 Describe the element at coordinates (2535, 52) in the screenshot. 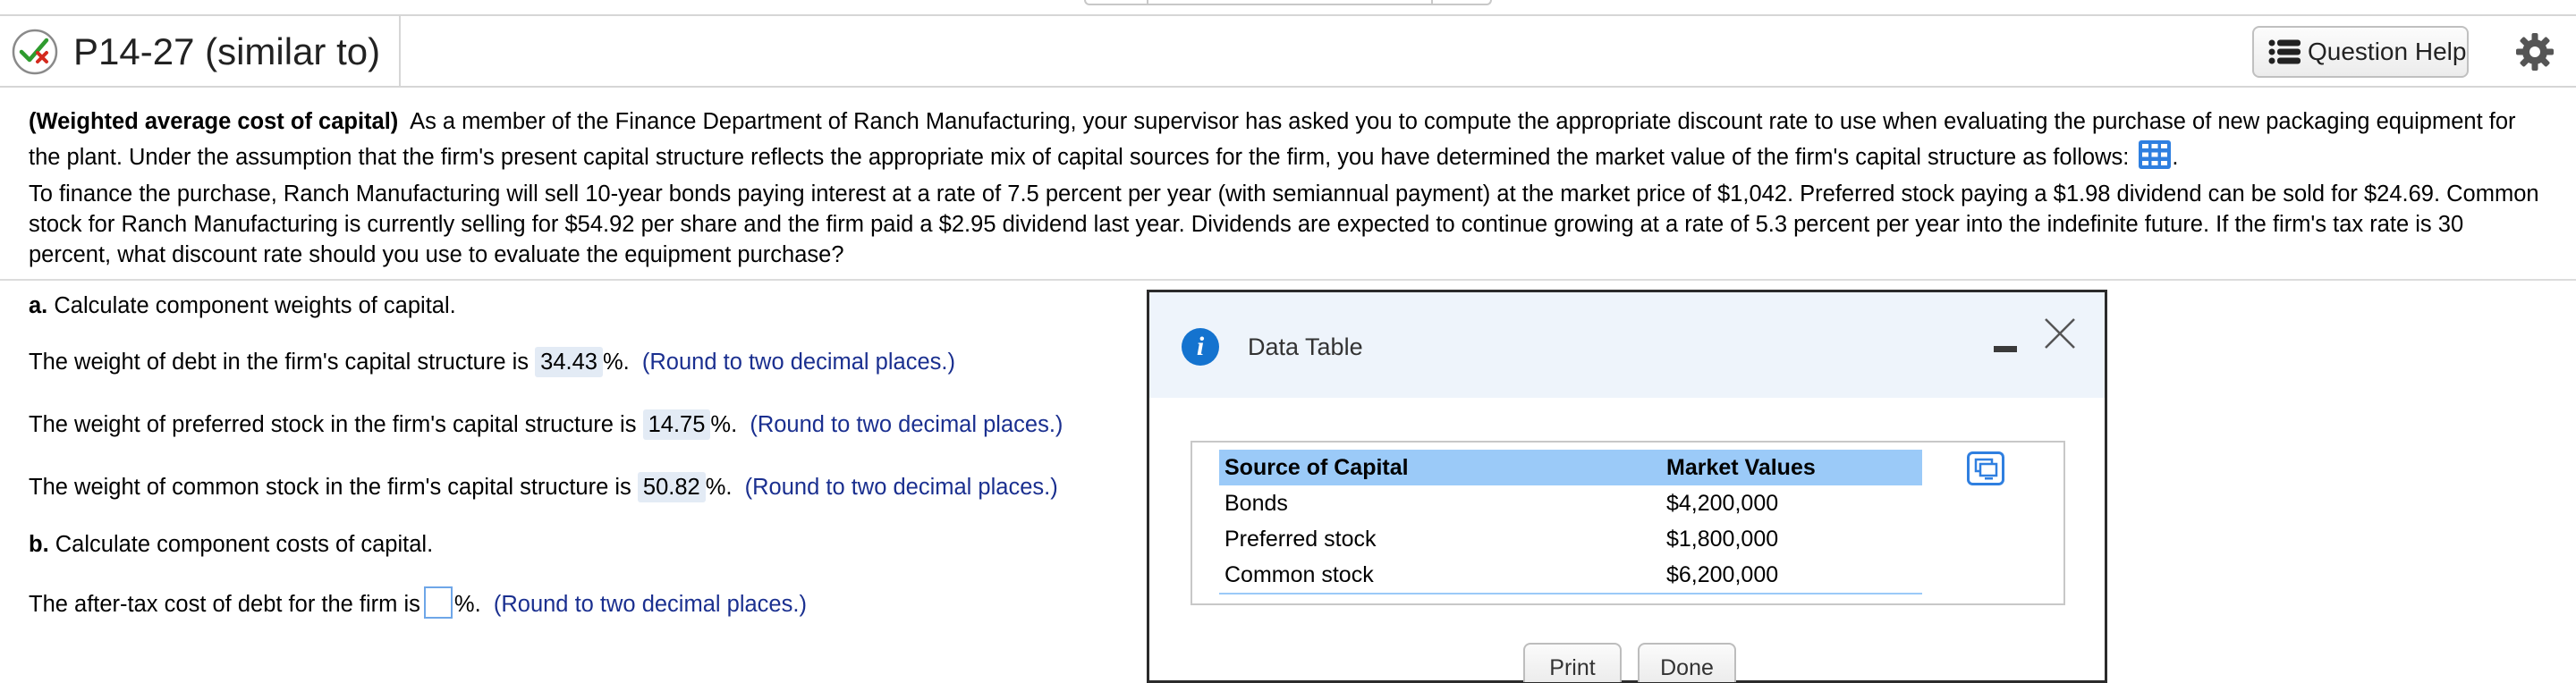

I see `gear-icon` at that location.